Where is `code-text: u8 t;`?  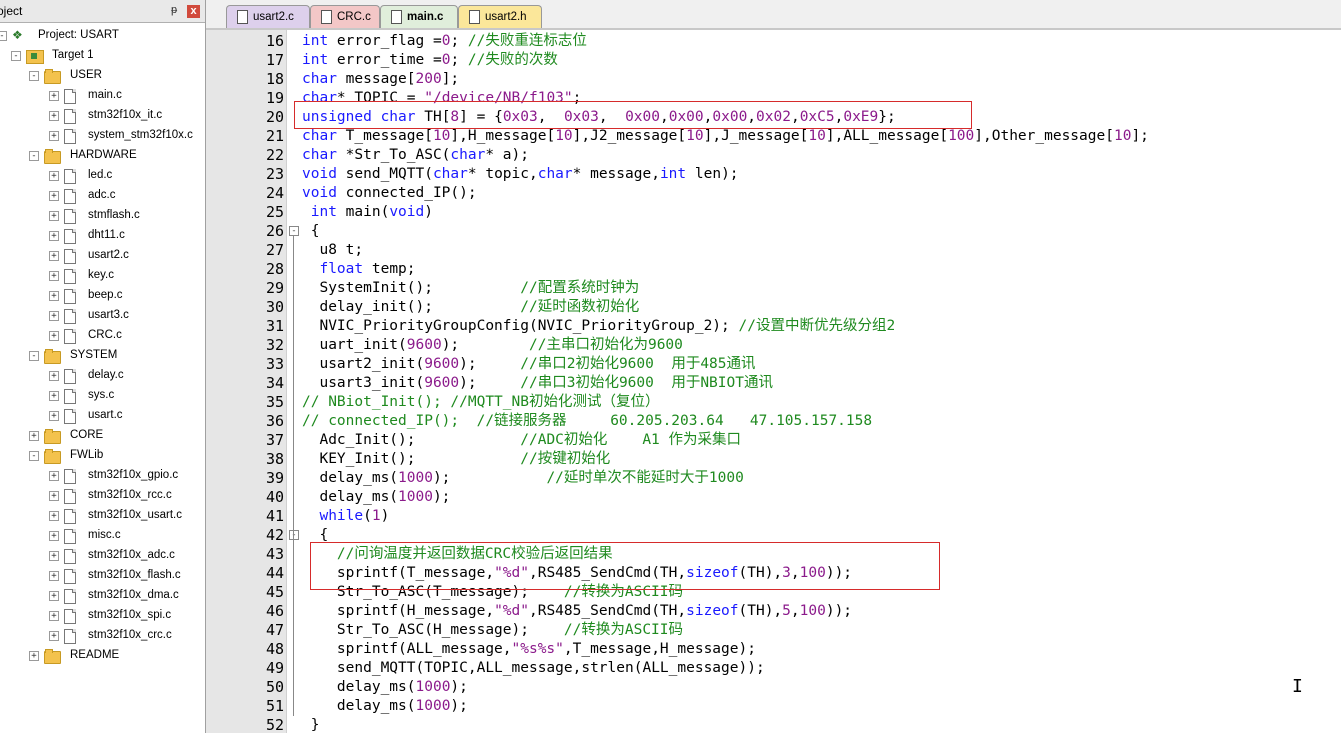
code-text: u8 t; is located at coordinates (332, 250).